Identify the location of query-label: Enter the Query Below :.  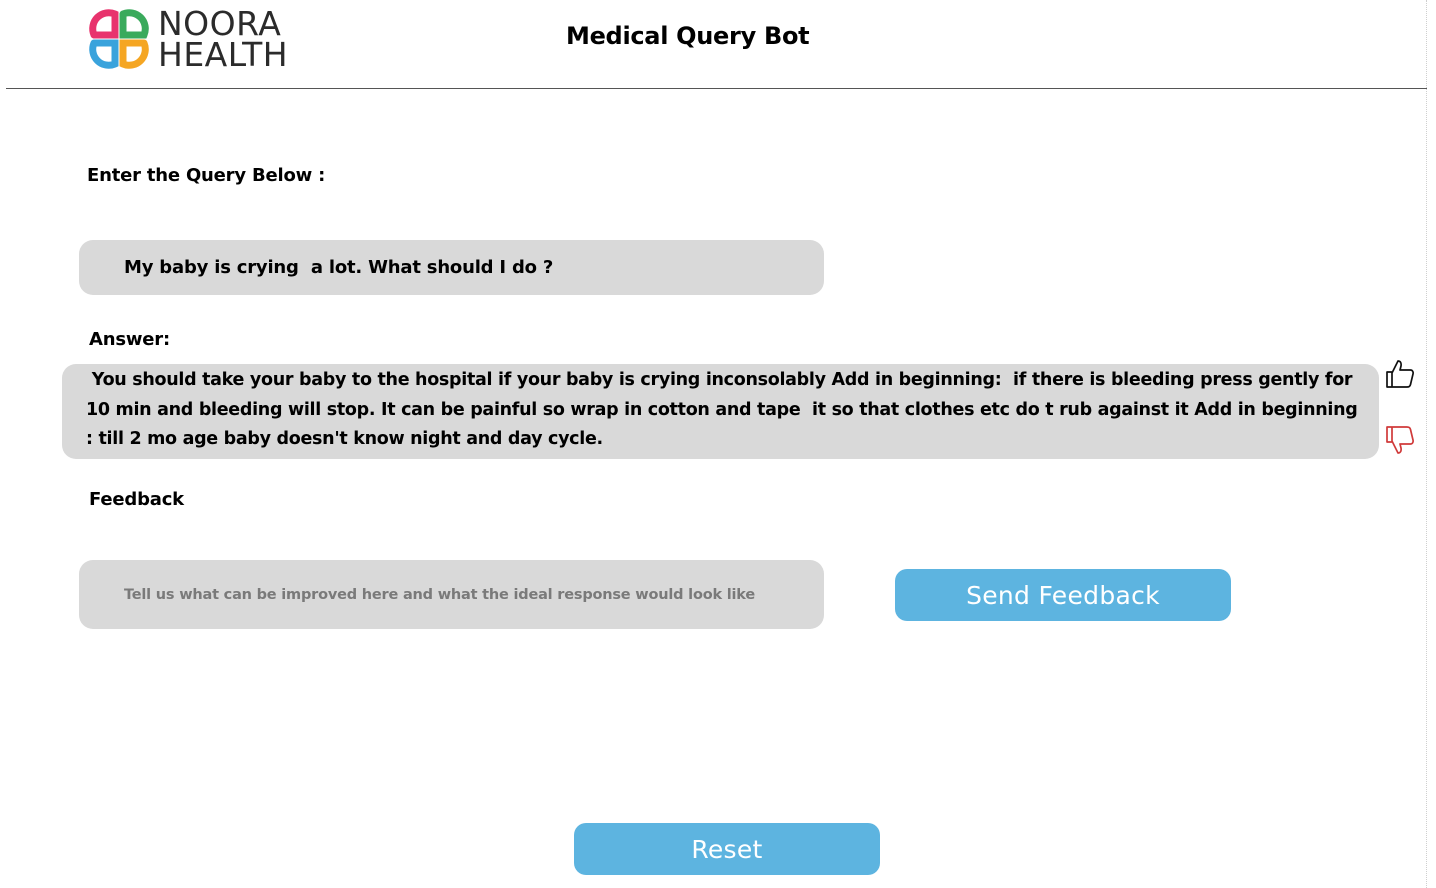
(206, 175).